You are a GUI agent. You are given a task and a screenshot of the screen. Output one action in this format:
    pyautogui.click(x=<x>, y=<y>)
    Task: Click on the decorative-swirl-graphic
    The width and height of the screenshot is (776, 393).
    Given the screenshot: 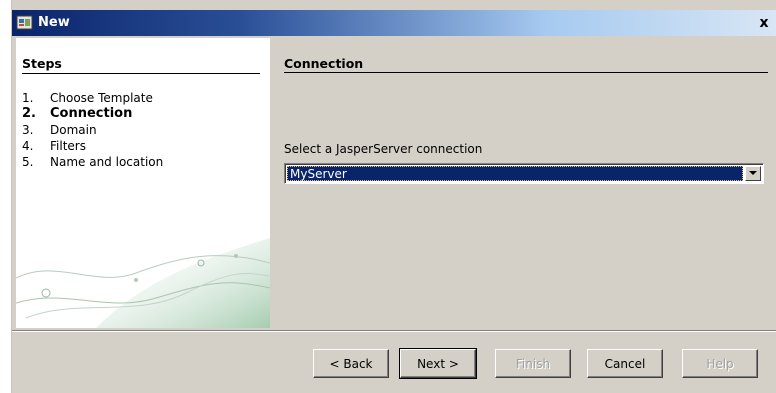 What is the action you would take?
    pyautogui.click(x=143, y=283)
    